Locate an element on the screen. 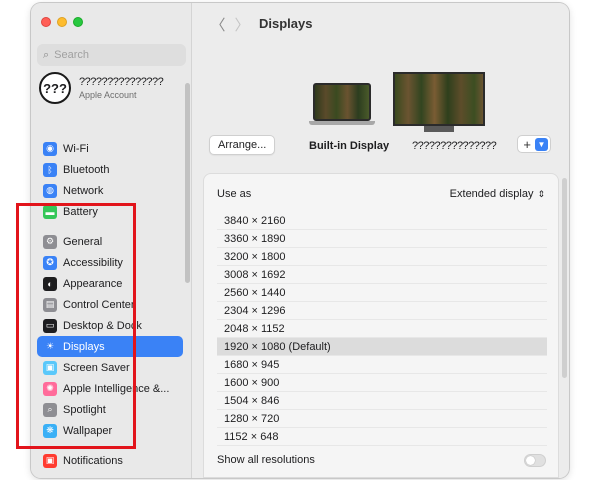 This screenshot has height=480, width=600. appearance-icon: ◐ is located at coordinates (50, 283).